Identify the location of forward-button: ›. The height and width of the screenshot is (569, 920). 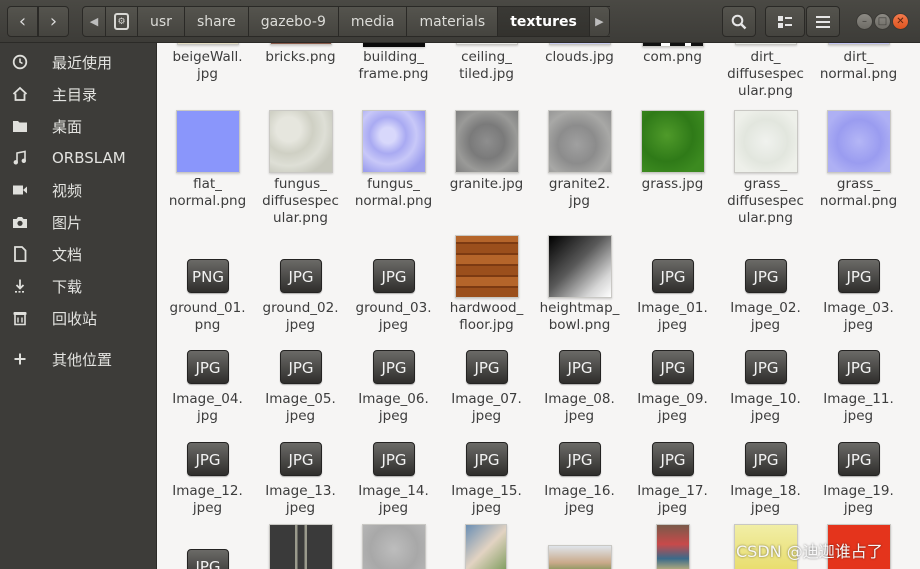
(53, 21).